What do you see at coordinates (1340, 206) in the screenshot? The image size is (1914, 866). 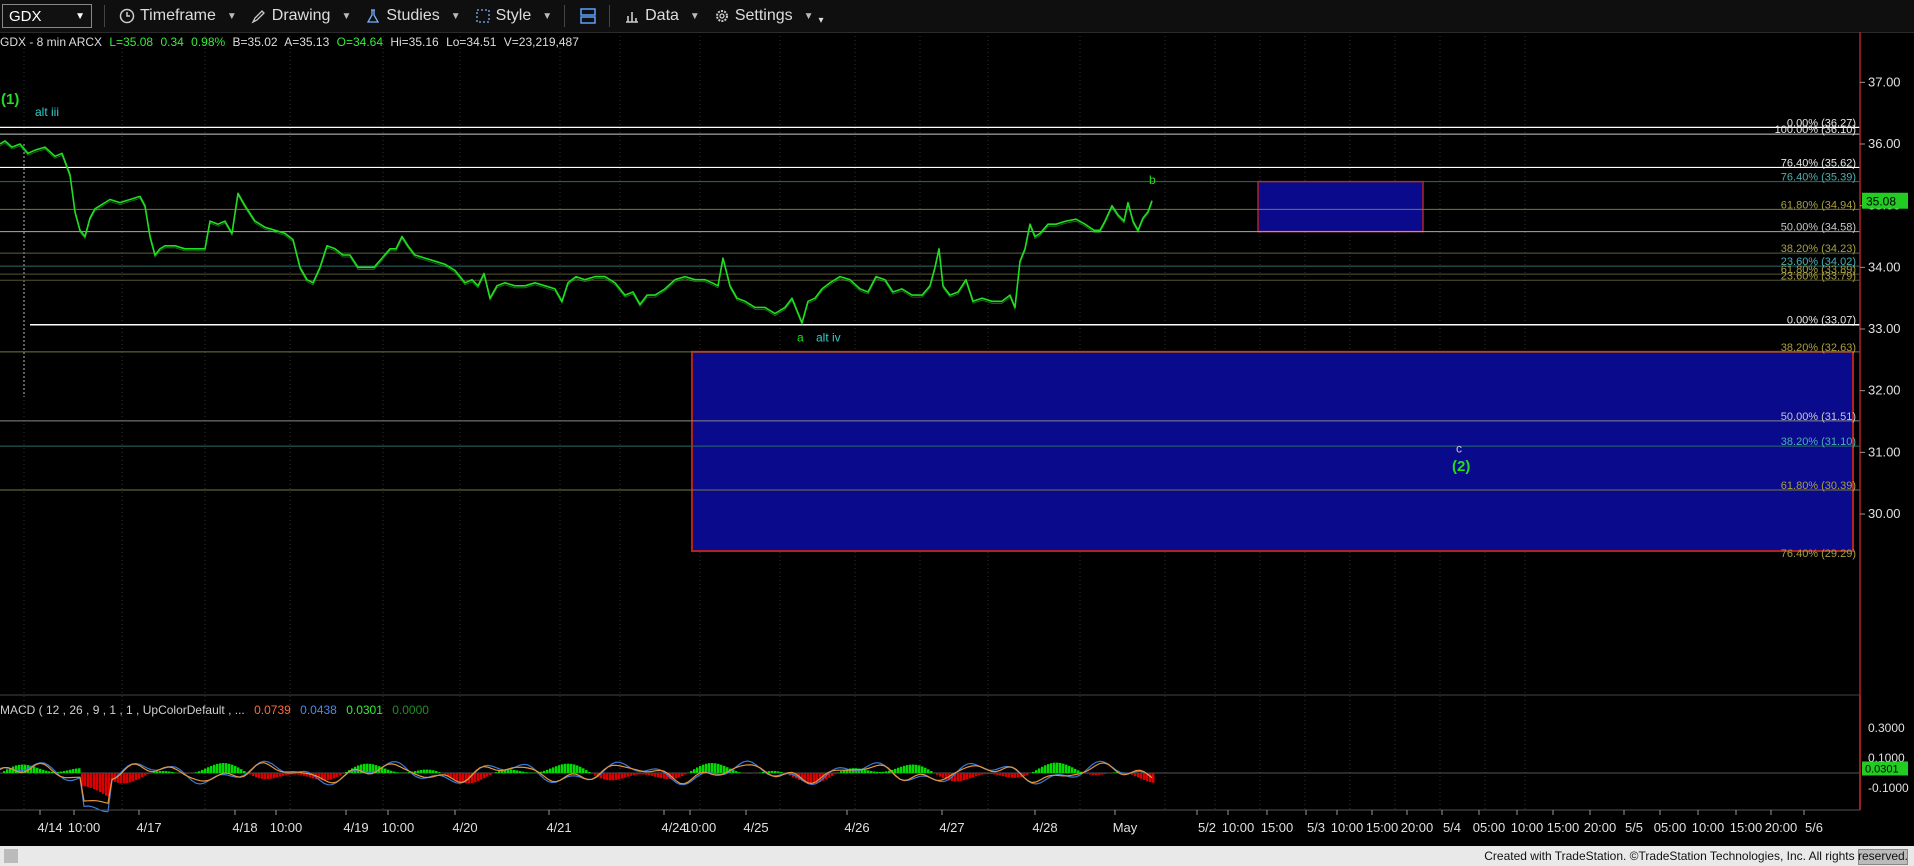 I see `b-wave-target-box` at bounding box center [1340, 206].